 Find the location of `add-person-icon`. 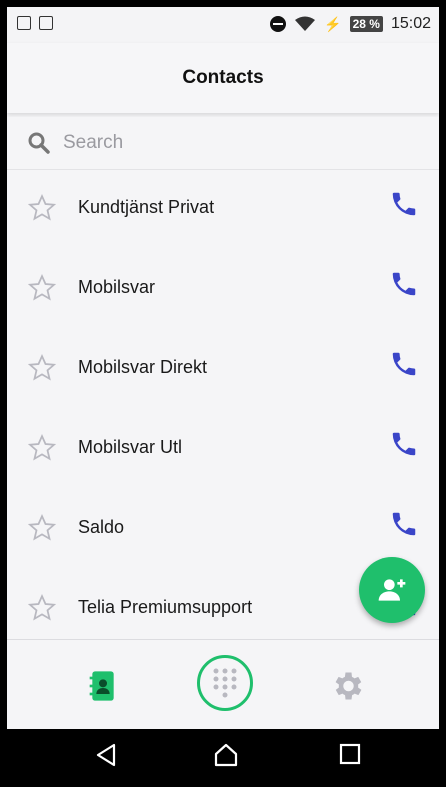

add-person-icon is located at coordinates (392, 590).